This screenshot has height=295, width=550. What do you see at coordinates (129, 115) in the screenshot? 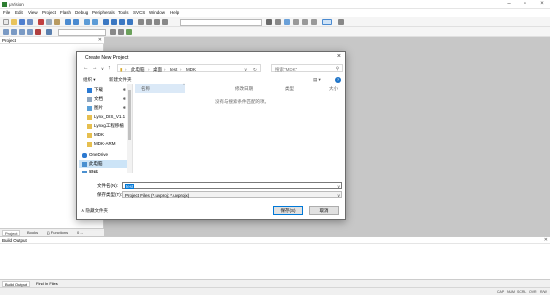
I see `scrollbar-thumb` at bounding box center [129, 115].